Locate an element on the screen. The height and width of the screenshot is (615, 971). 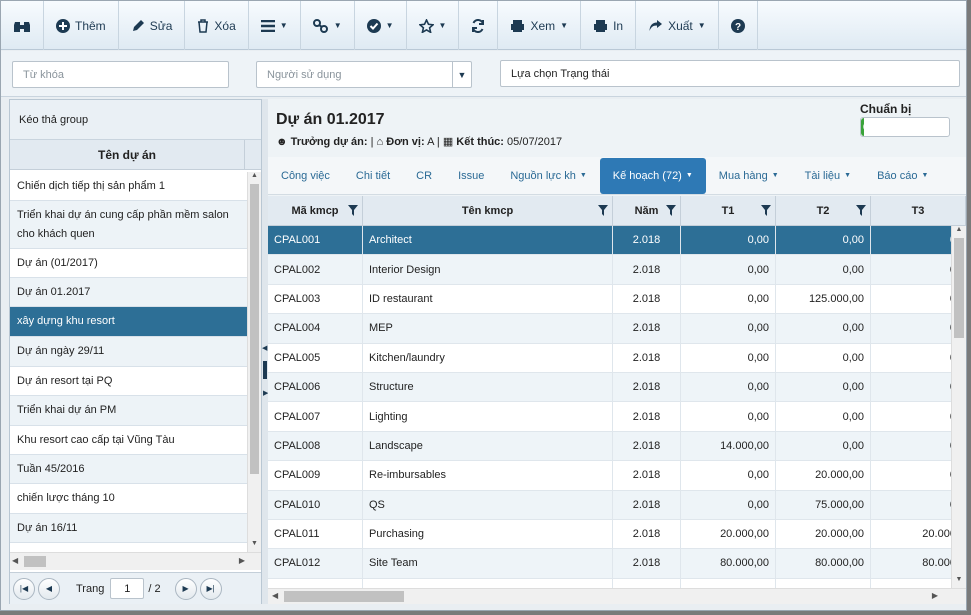
grid-column-header: T1 is located at coordinates (728, 211).